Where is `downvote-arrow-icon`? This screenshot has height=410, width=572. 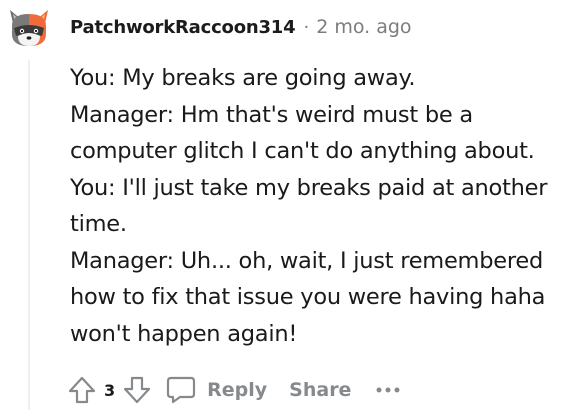
downvote-arrow-icon is located at coordinates (137, 390).